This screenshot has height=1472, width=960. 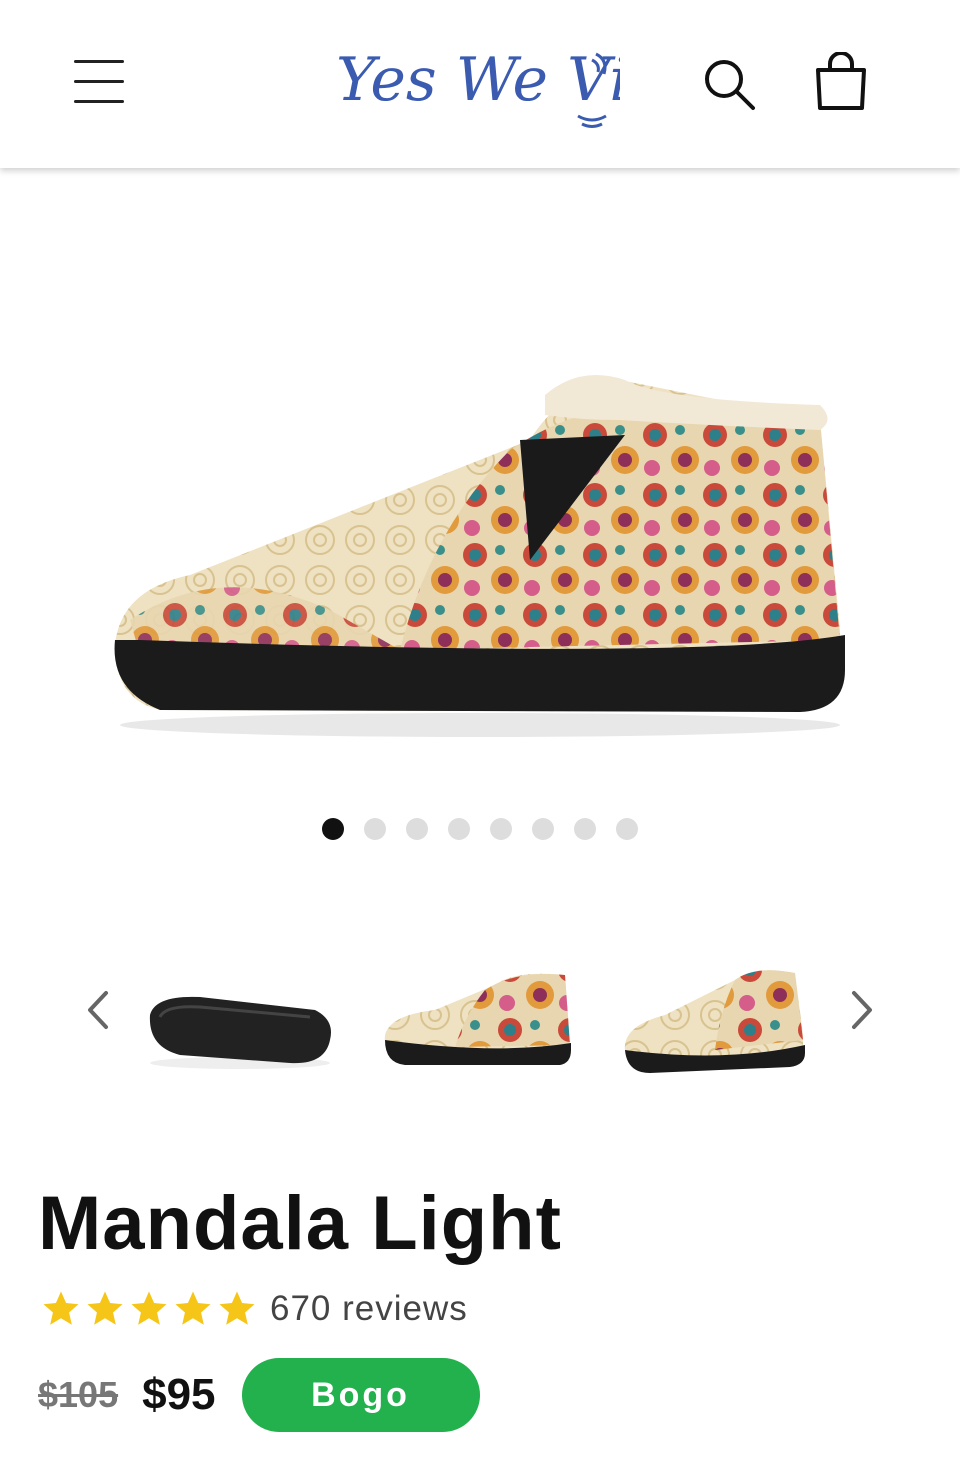 I want to click on brand-logo-text: Yes We Vibe, so click(x=478, y=80).